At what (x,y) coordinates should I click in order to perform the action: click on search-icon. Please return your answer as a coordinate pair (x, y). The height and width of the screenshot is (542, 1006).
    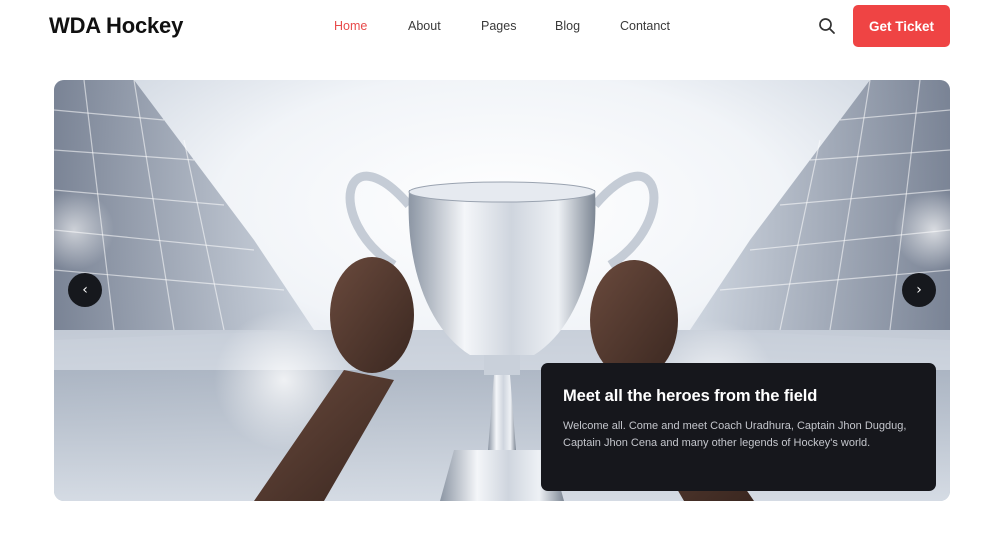
    Looking at the image, I should click on (827, 26).